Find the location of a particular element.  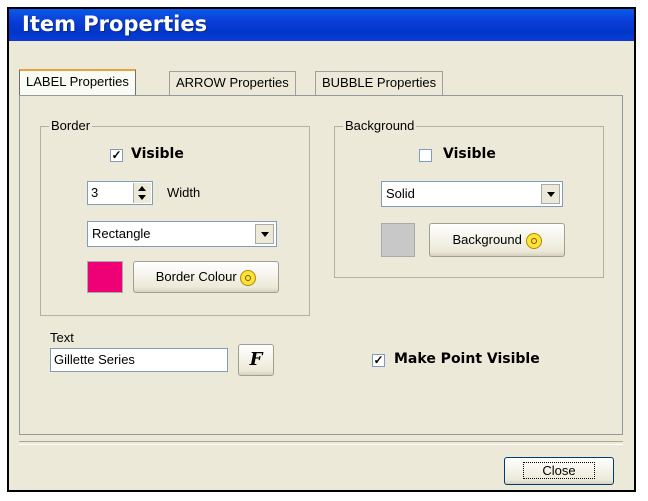

background-colour-button: Background is located at coordinates (497, 240).